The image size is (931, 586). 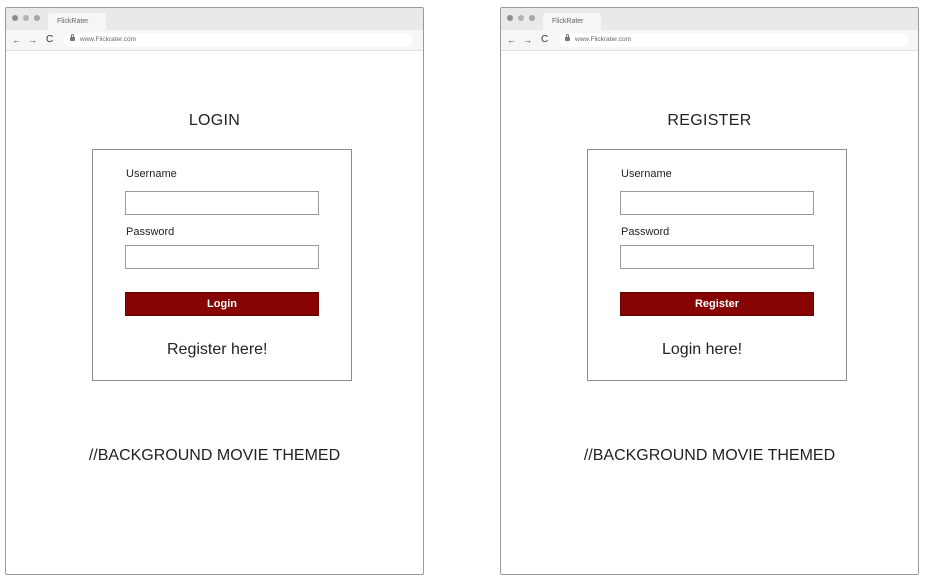 I want to click on login-link: Login here!, so click(x=702, y=350).